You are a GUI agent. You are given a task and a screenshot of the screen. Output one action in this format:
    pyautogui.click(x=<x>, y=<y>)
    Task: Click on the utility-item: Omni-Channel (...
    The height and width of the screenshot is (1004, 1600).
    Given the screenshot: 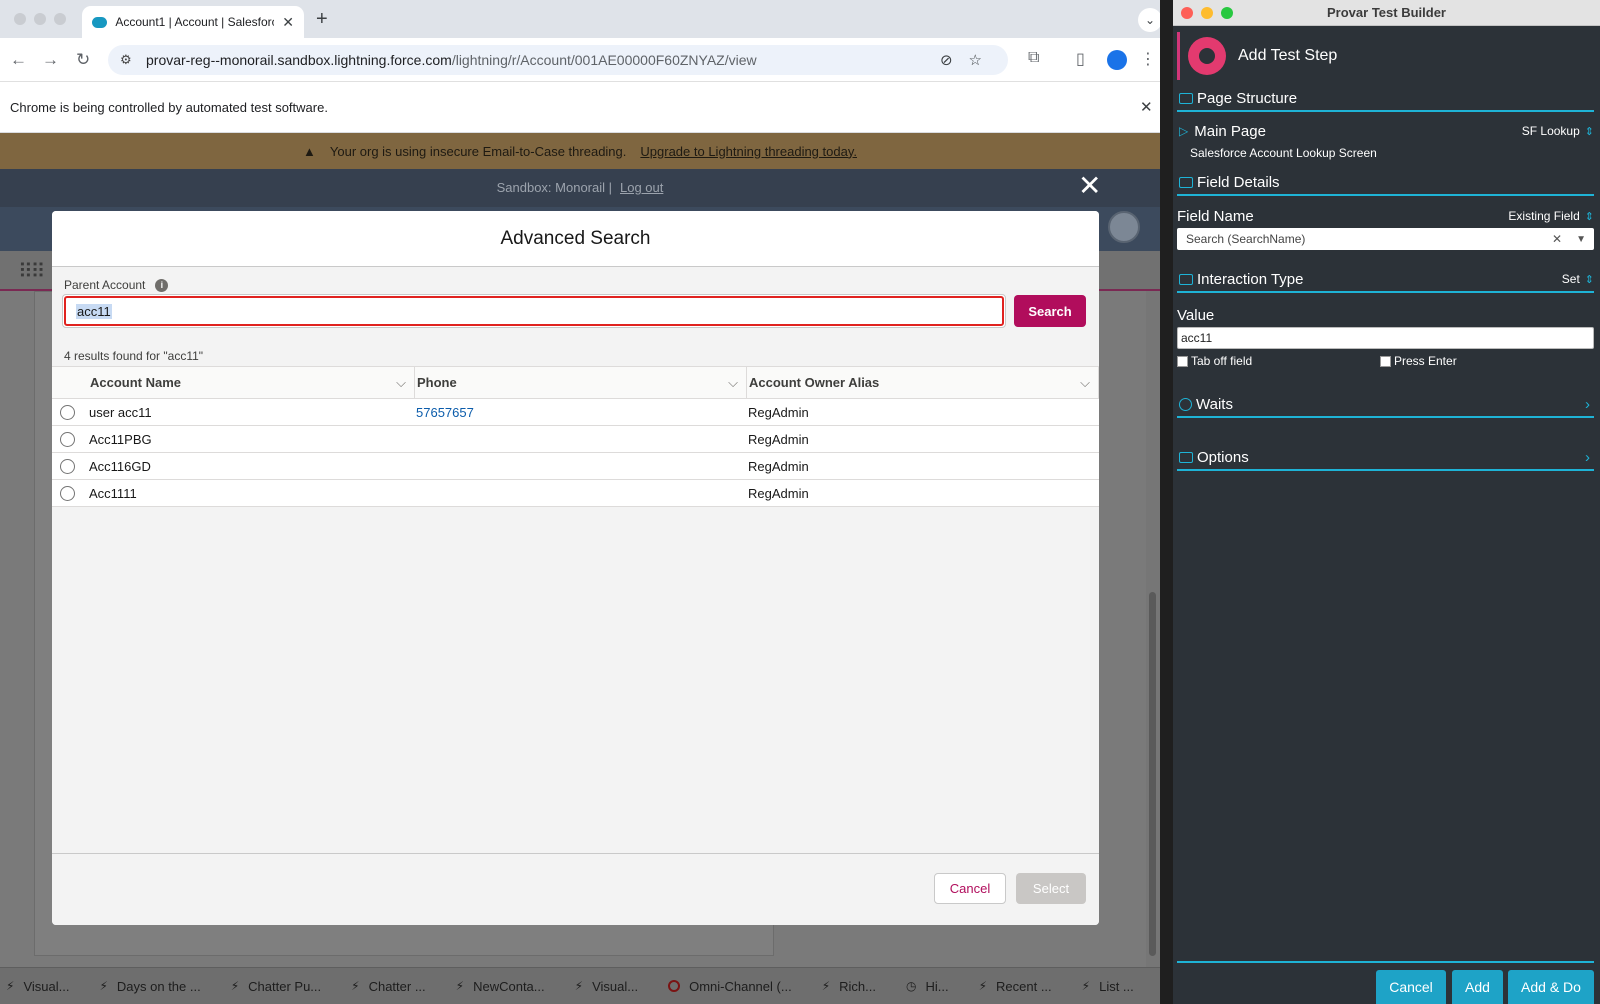 What is the action you would take?
    pyautogui.click(x=730, y=986)
    